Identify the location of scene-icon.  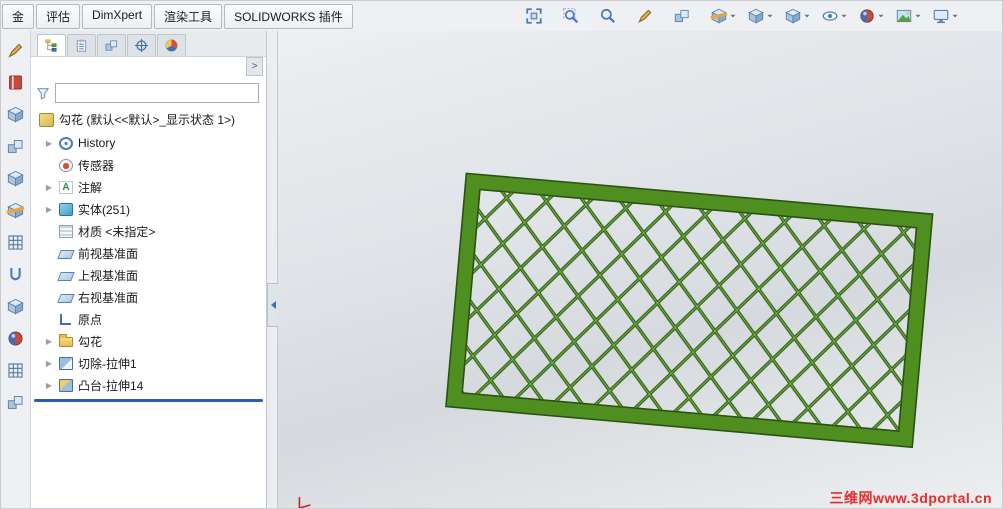
(904, 16).